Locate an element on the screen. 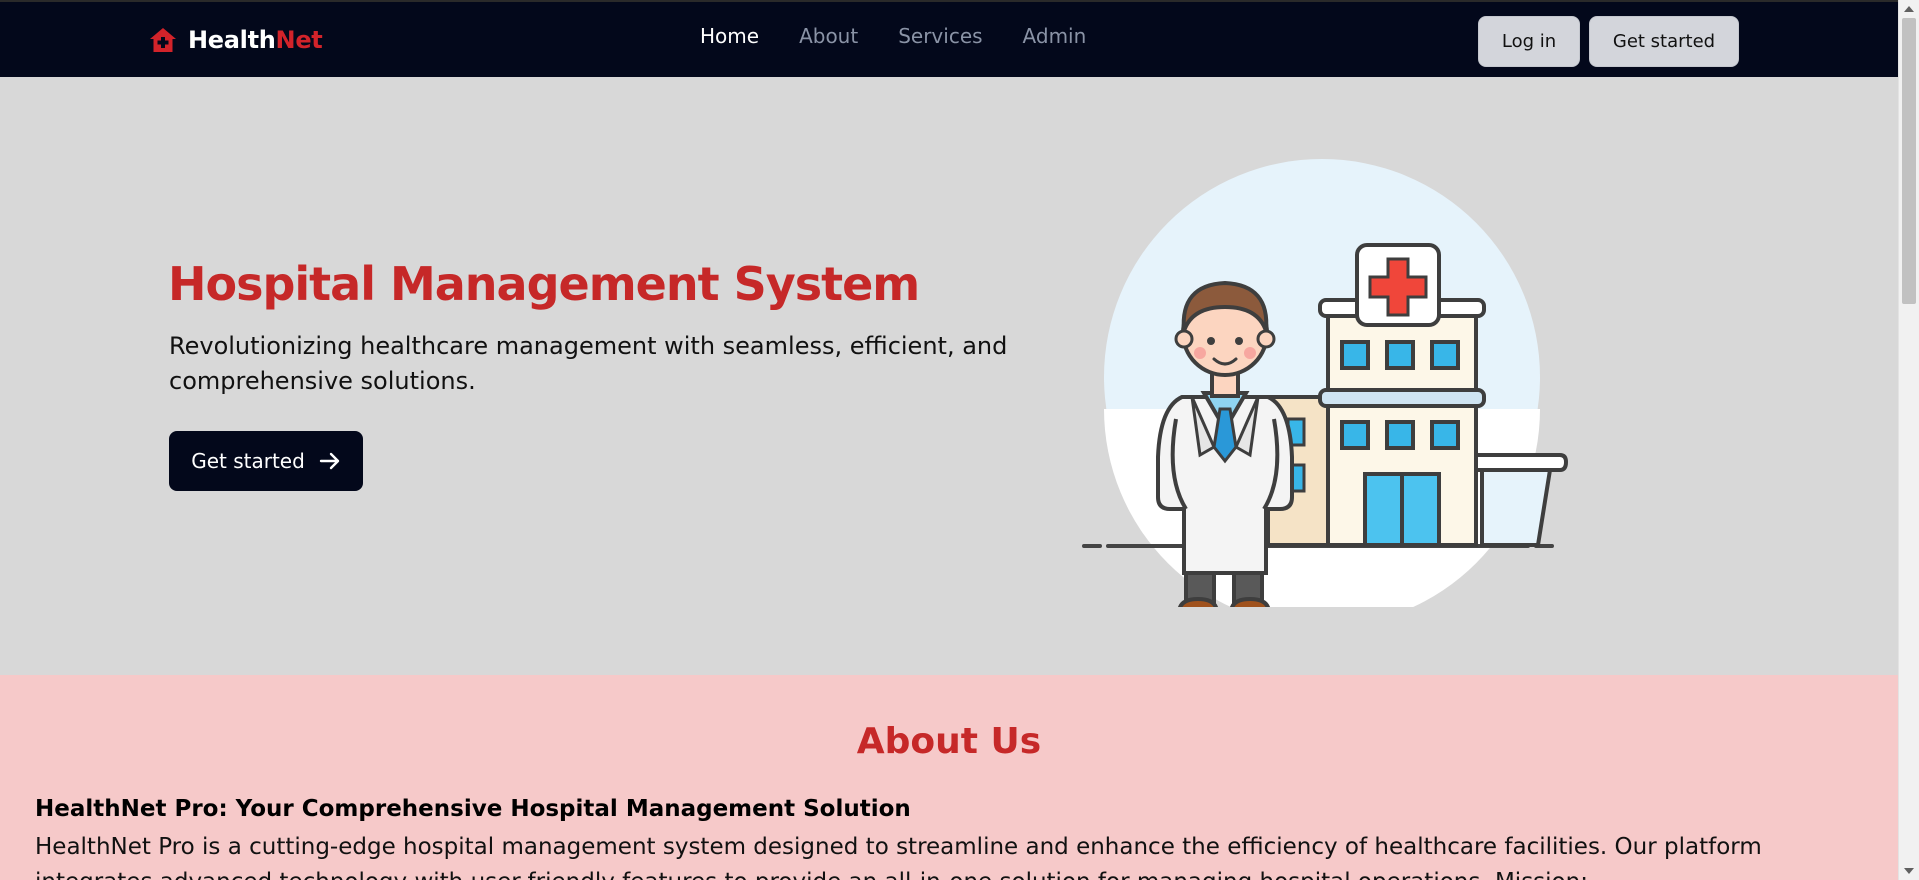 This screenshot has width=1919, height=880. scroll-up-icon is located at coordinates (1909, 9).